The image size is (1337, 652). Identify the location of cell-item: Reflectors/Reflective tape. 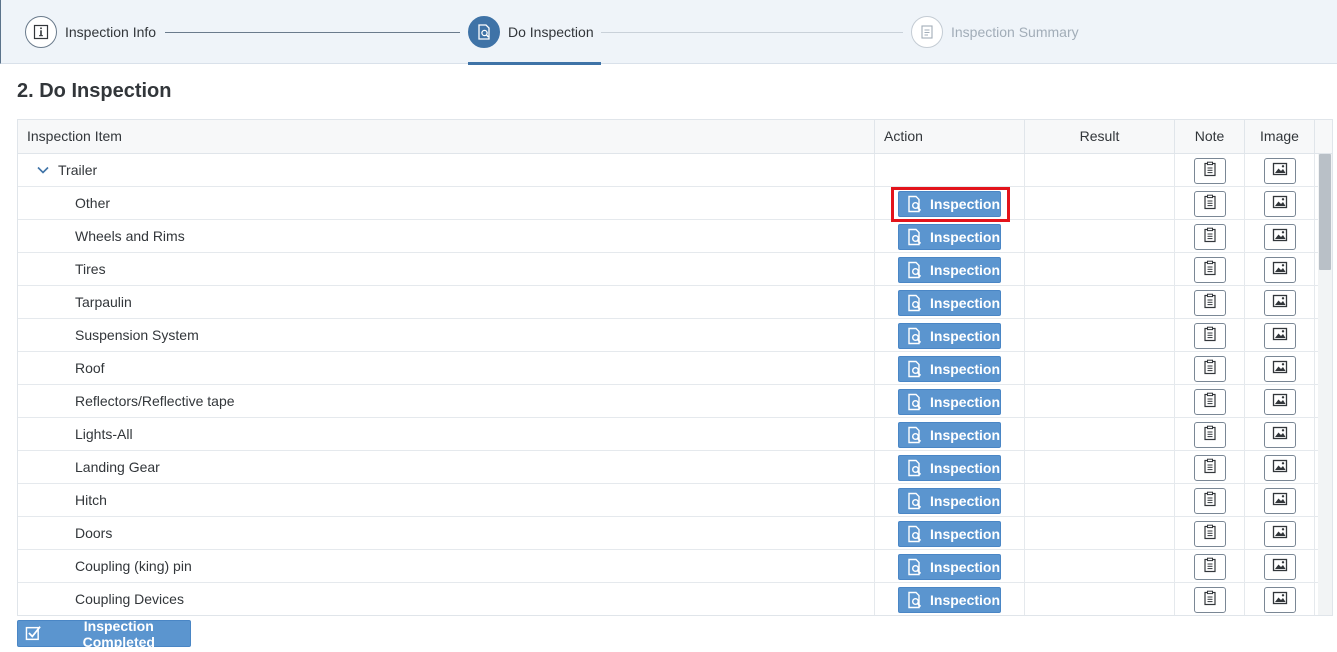
(446, 401).